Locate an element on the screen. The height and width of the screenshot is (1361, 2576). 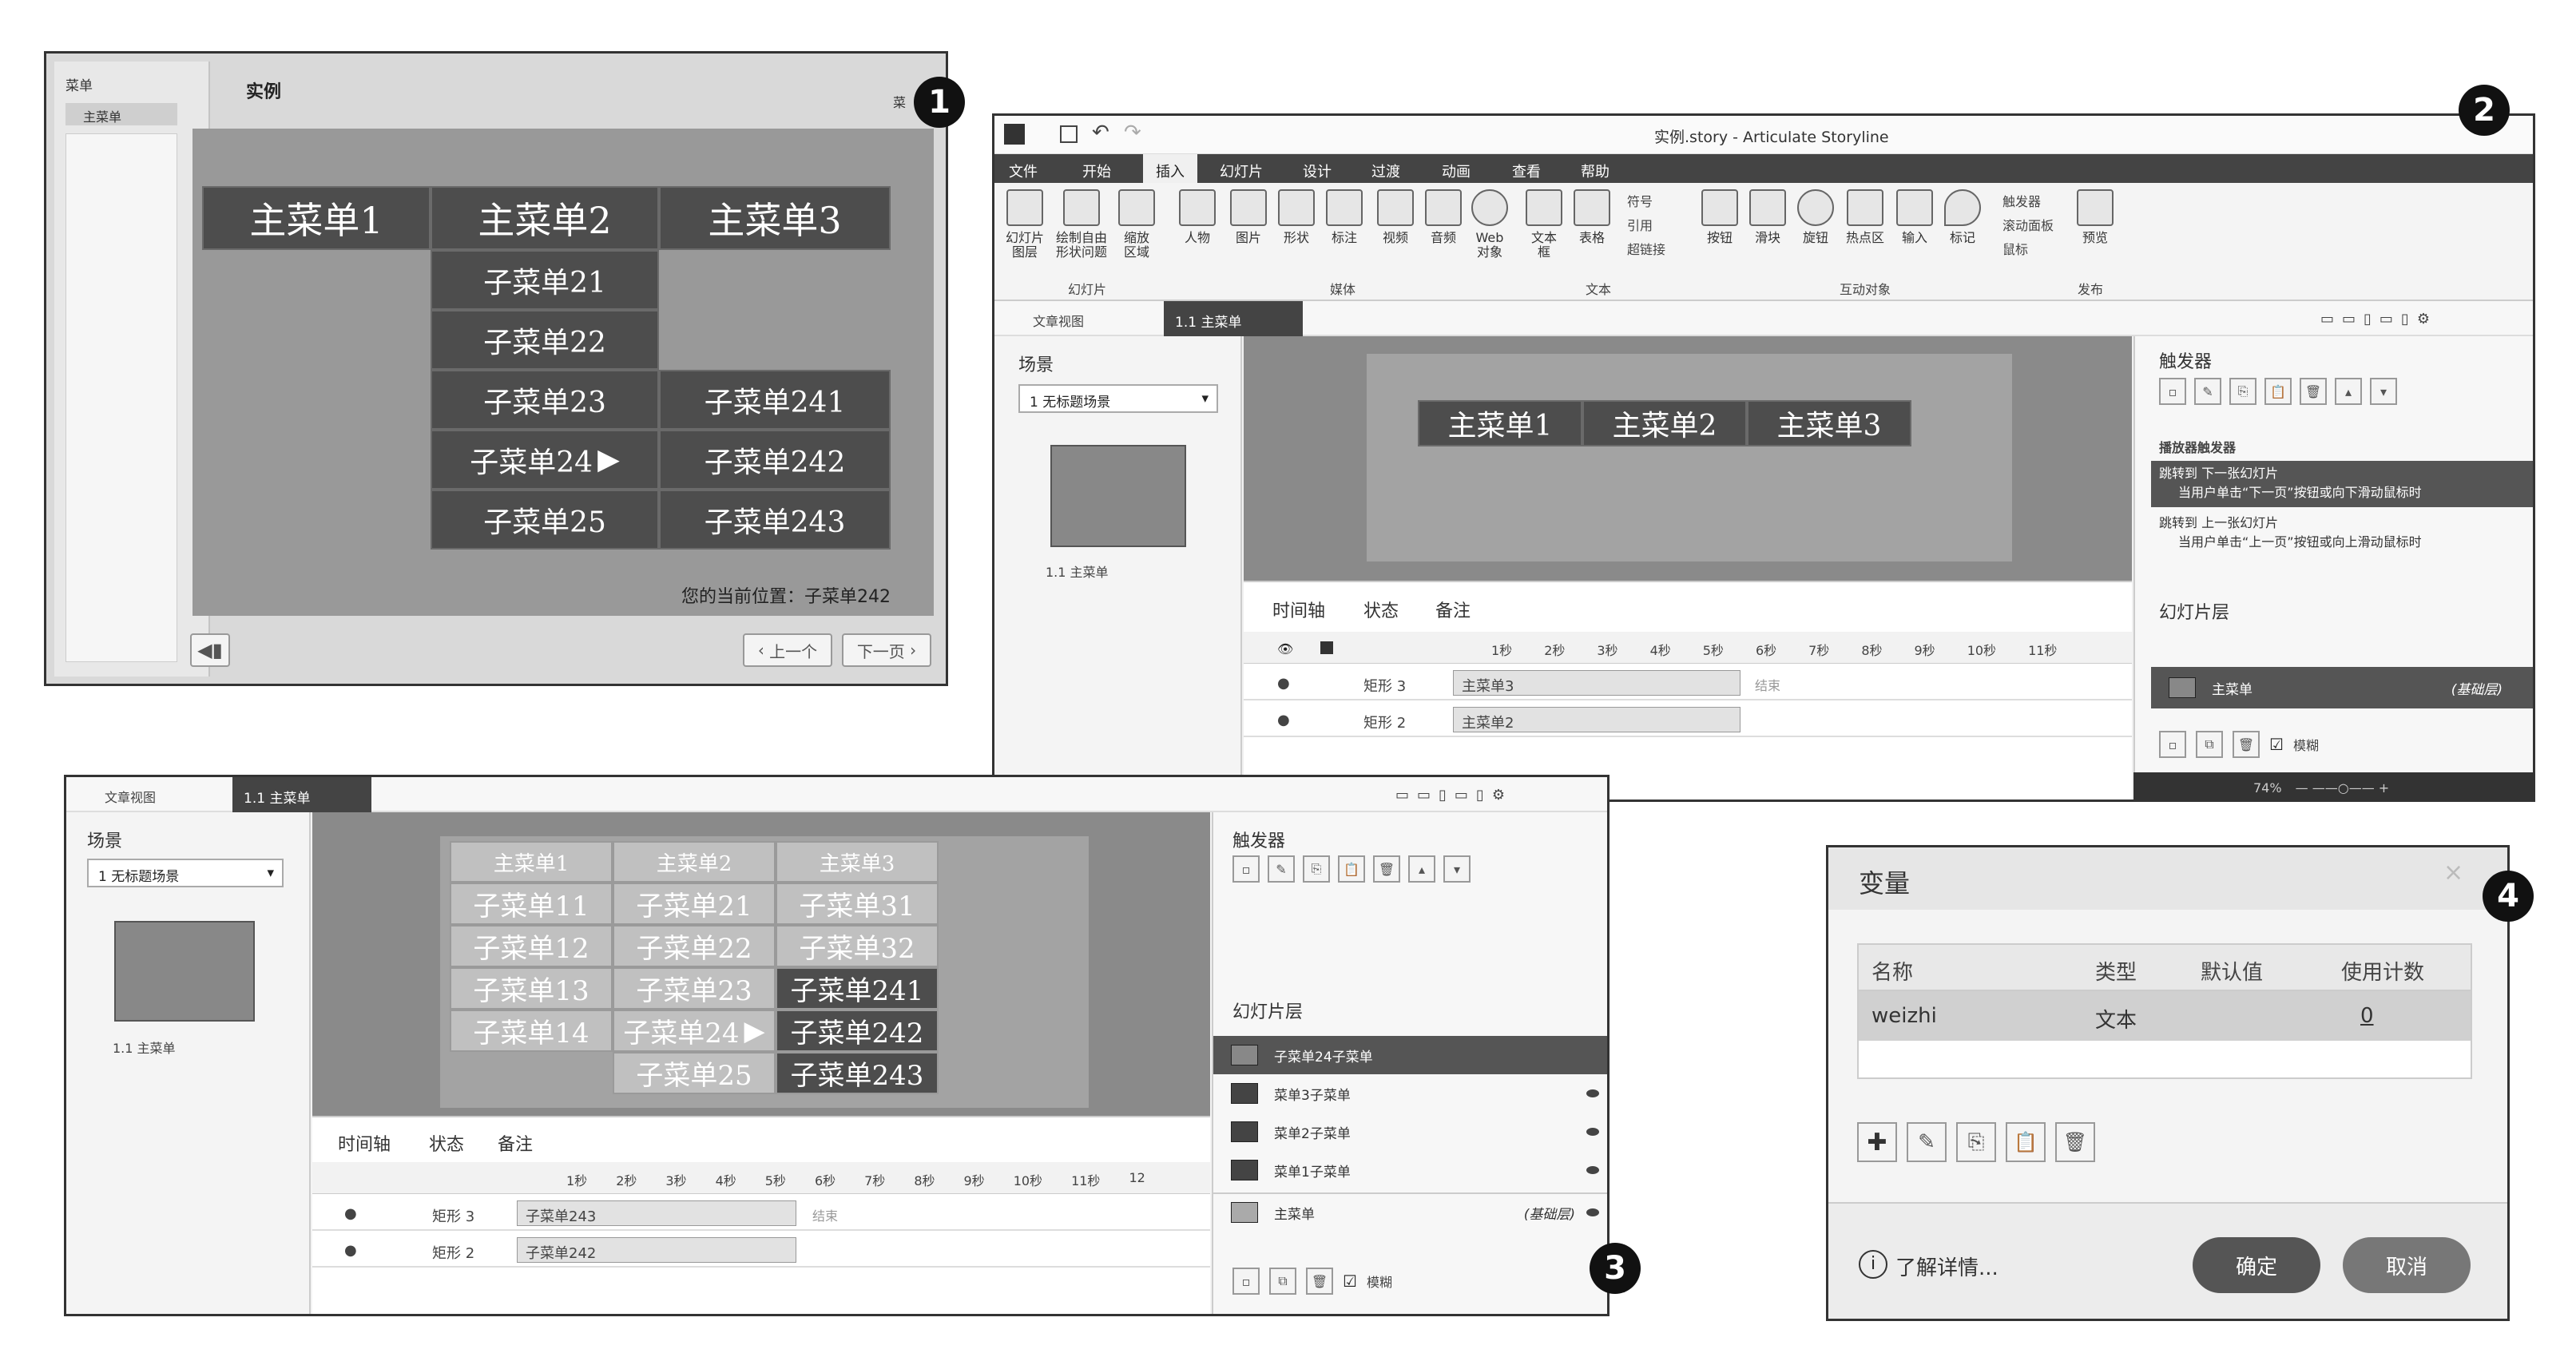
hotspot-button: 热点区 is located at coordinates (1865, 217).